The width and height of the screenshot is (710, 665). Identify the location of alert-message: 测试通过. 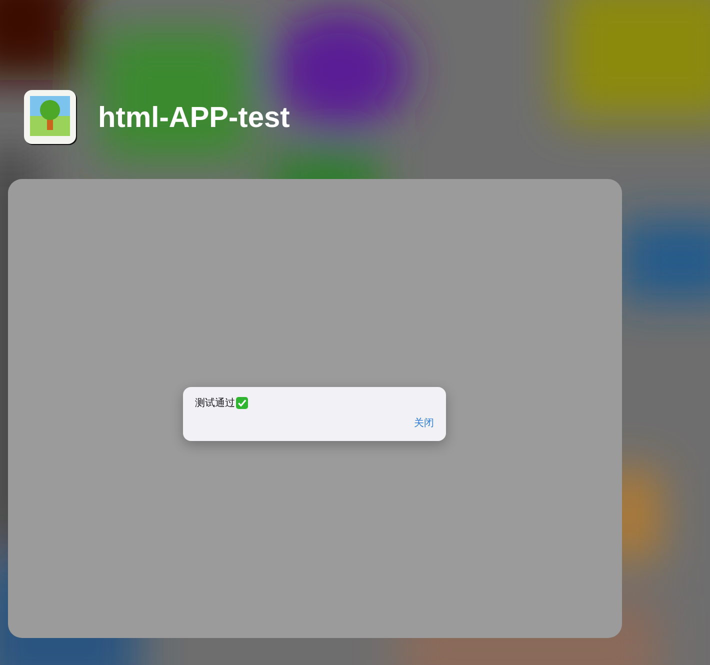
(215, 403).